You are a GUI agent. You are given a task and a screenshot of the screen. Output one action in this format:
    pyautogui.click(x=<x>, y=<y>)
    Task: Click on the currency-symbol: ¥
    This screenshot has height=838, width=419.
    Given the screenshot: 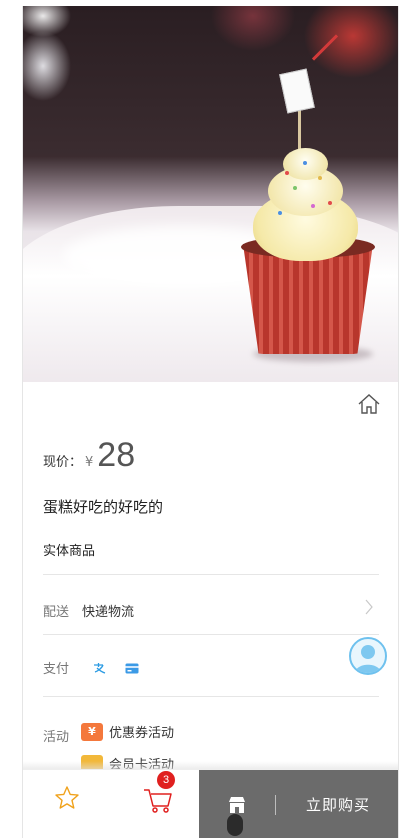 What is the action you would take?
    pyautogui.click(x=89, y=462)
    